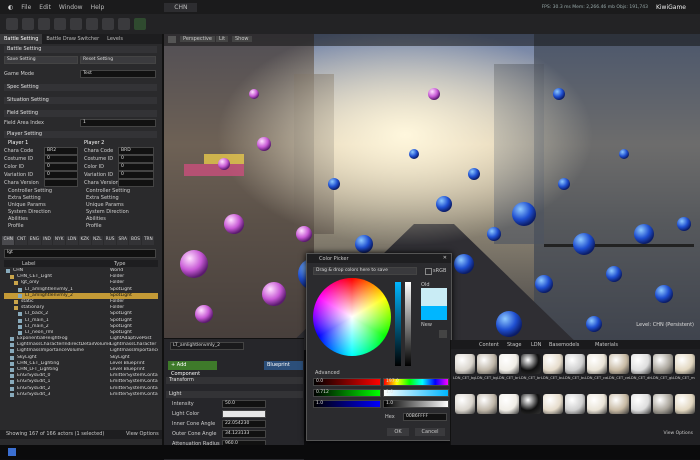 The width and height of the screenshot is (700, 460). Describe the element at coordinates (47, 240) in the screenshot. I see `level-tab: IND` at that location.